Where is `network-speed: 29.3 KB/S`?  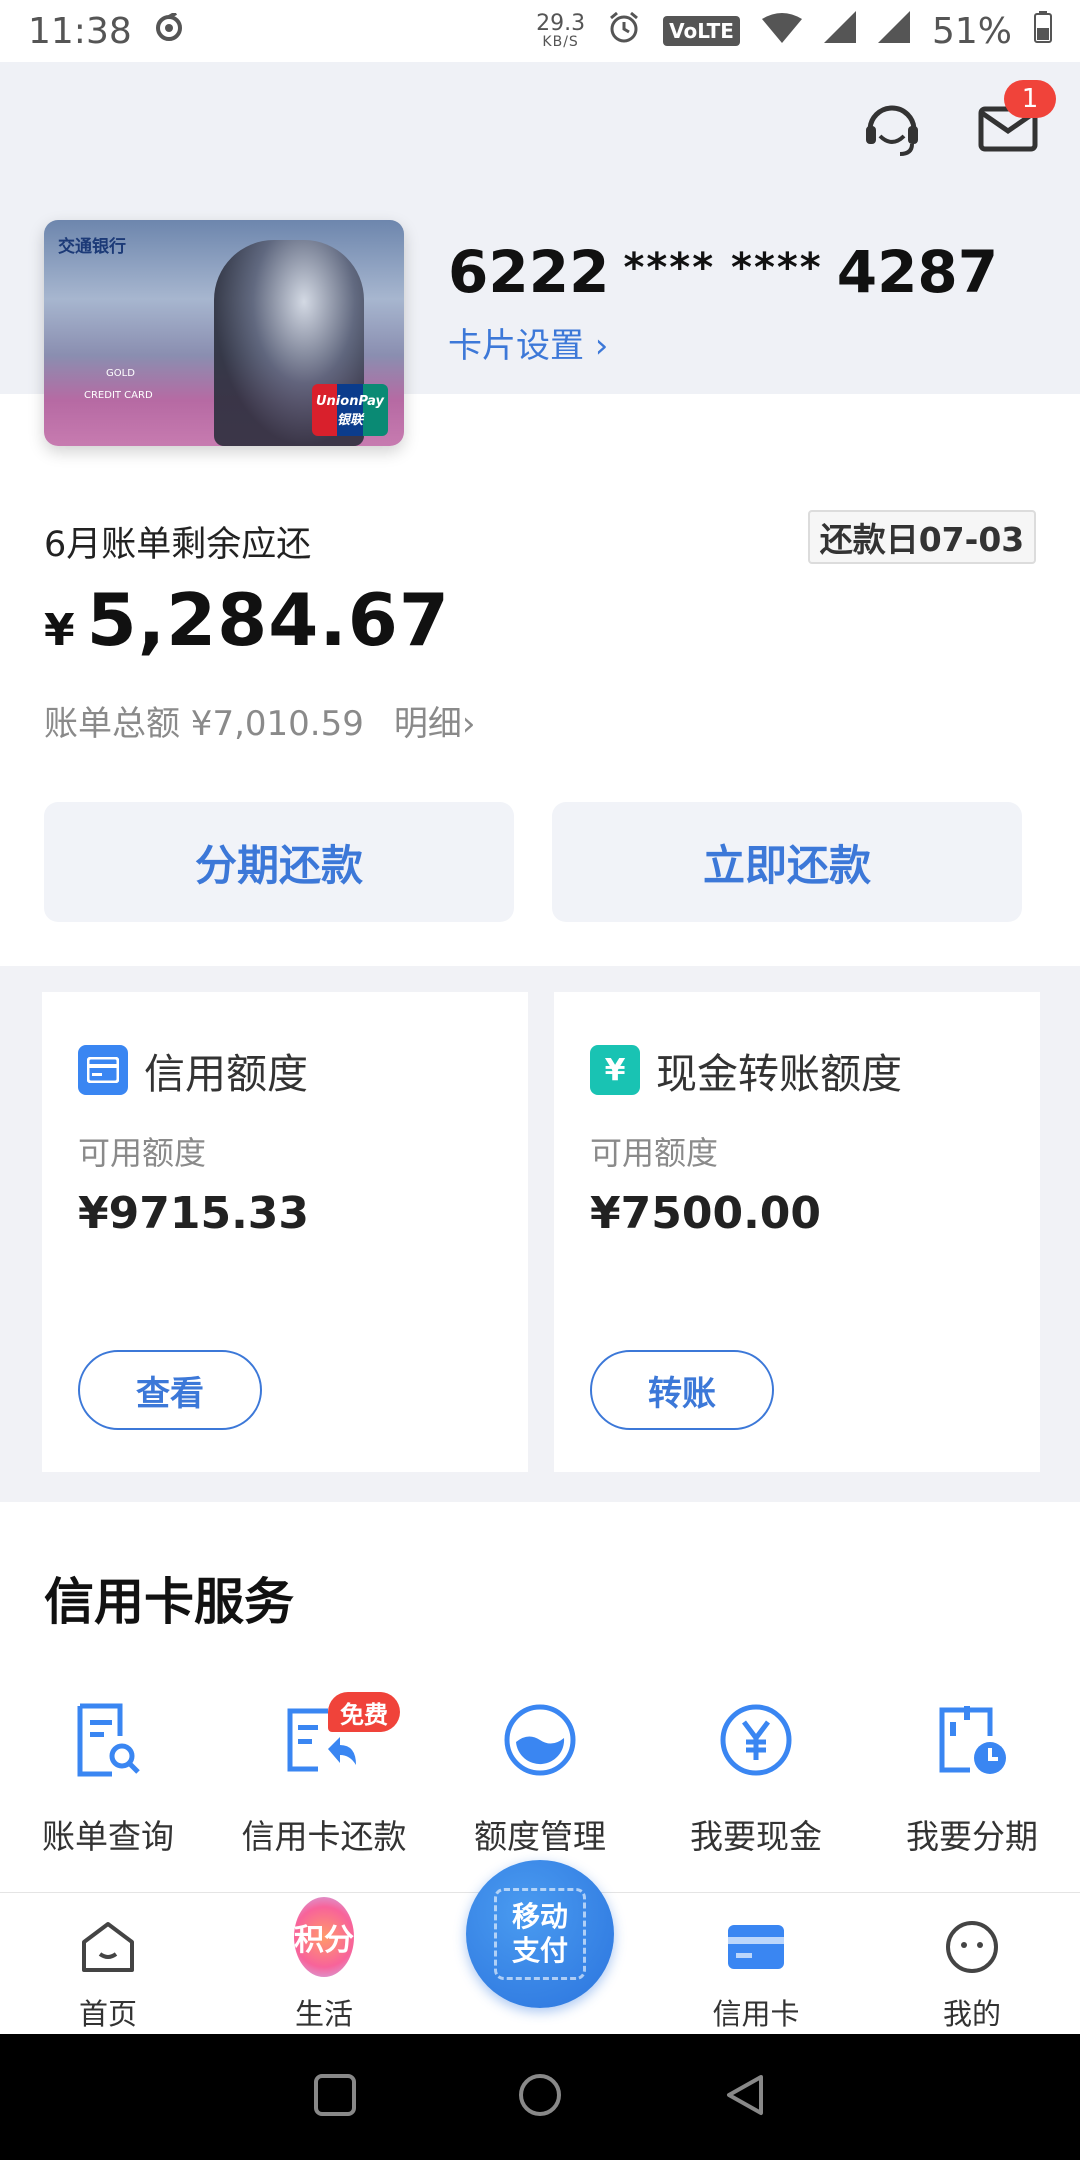 network-speed: 29.3 KB/S is located at coordinates (561, 30).